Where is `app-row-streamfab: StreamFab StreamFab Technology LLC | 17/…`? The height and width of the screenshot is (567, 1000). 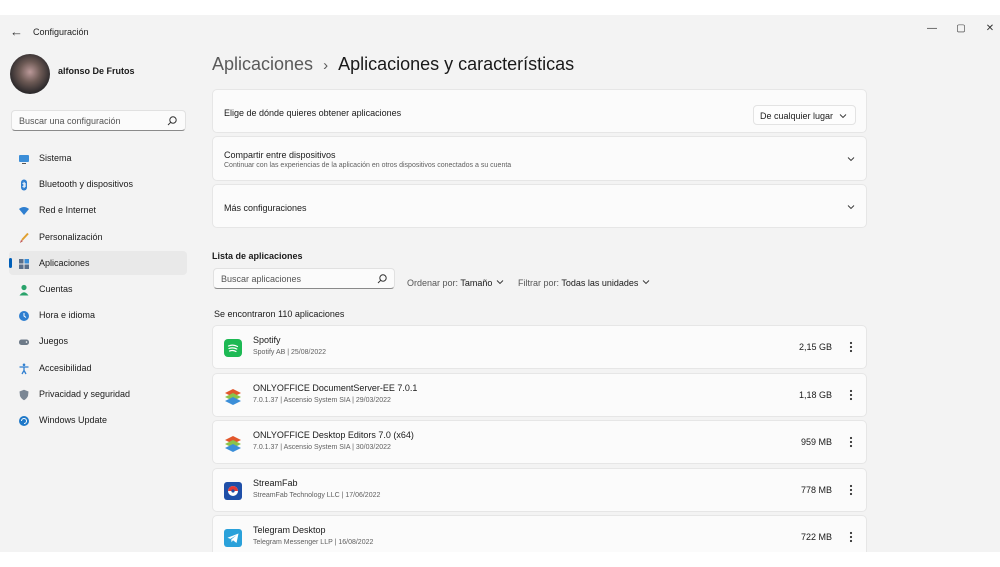 app-row-streamfab: StreamFab StreamFab Technology LLC | 17/… is located at coordinates (539, 489).